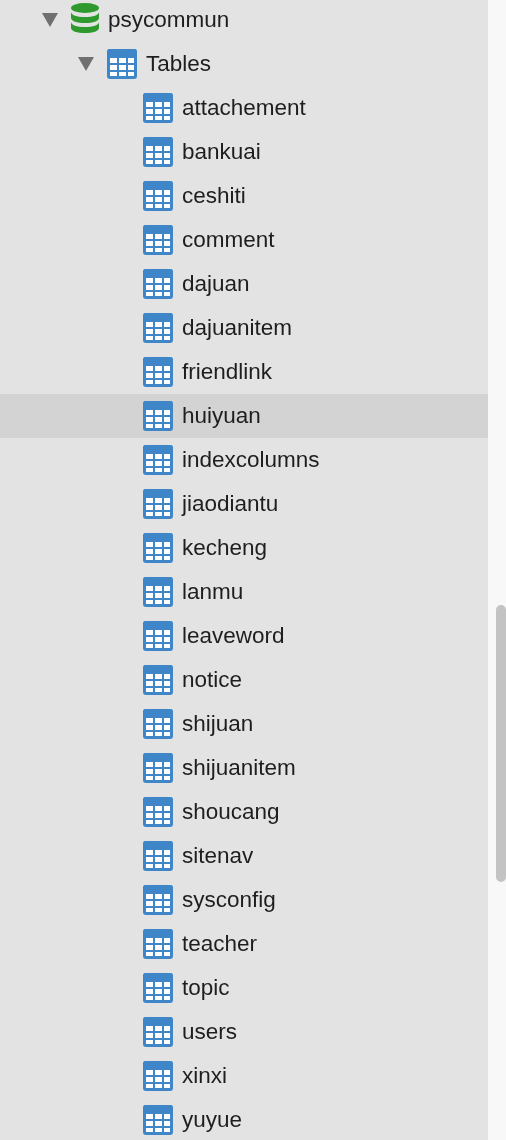 Image resolution: width=506 pixels, height=1140 pixels. I want to click on tree-item: indexcolumns, so click(244, 460).